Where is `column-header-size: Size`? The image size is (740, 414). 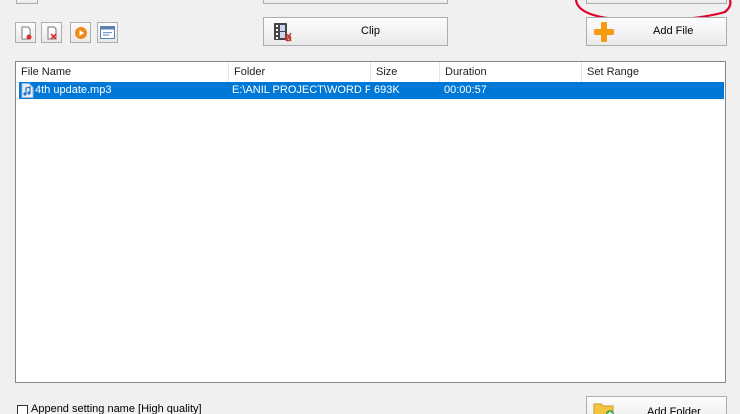 column-header-size: Size is located at coordinates (405, 72).